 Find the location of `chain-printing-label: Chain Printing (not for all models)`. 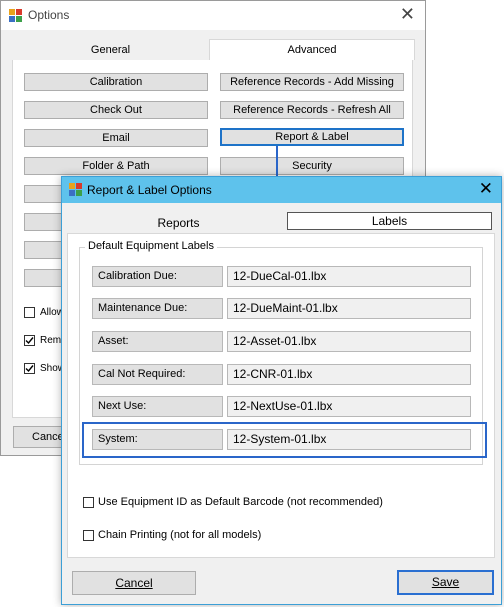

chain-printing-label: Chain Printing (not for all models) is located at coordinates (180, 535).